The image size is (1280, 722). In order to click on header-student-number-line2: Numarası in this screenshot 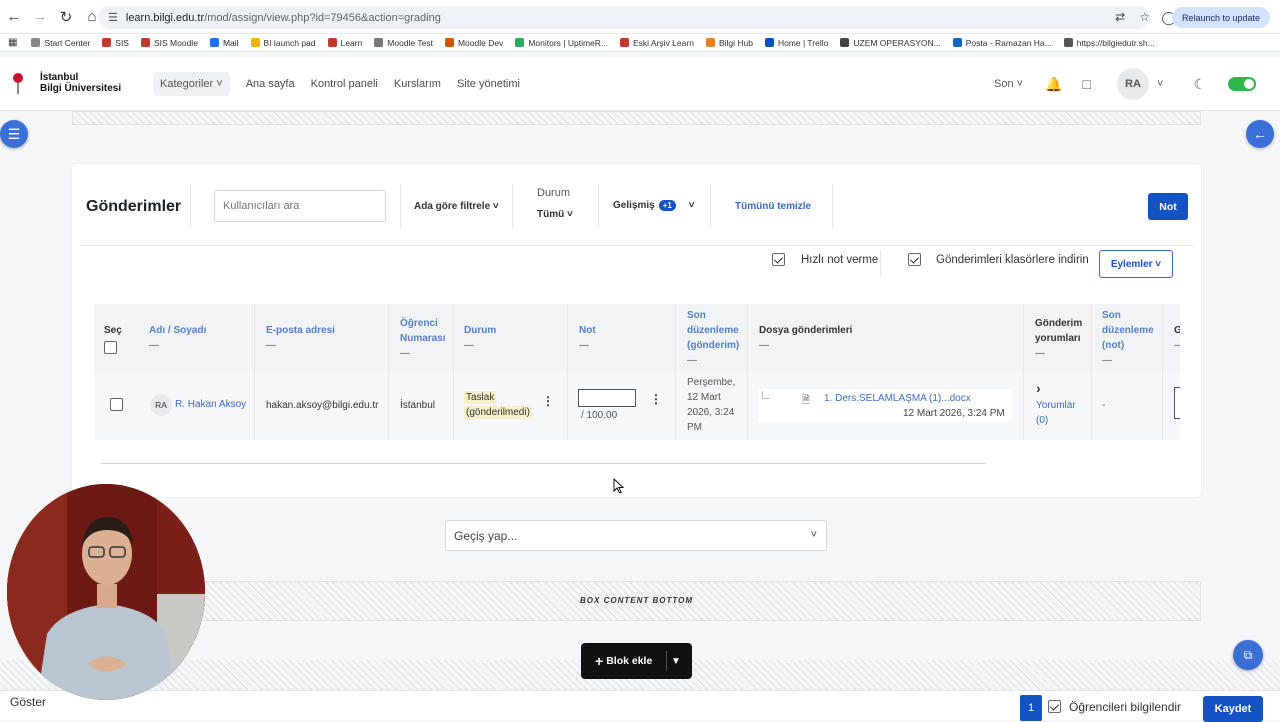, I will do `click(423, 338)`.